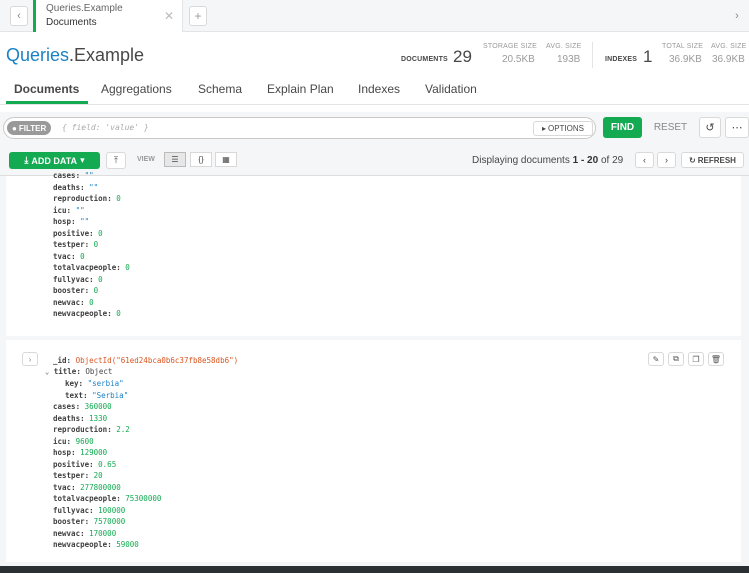 This screenshot has width=749, height=573. Describe the element at coordinates (69, 210) in the screenshot. I see `document-field: icu: ""` at that location.